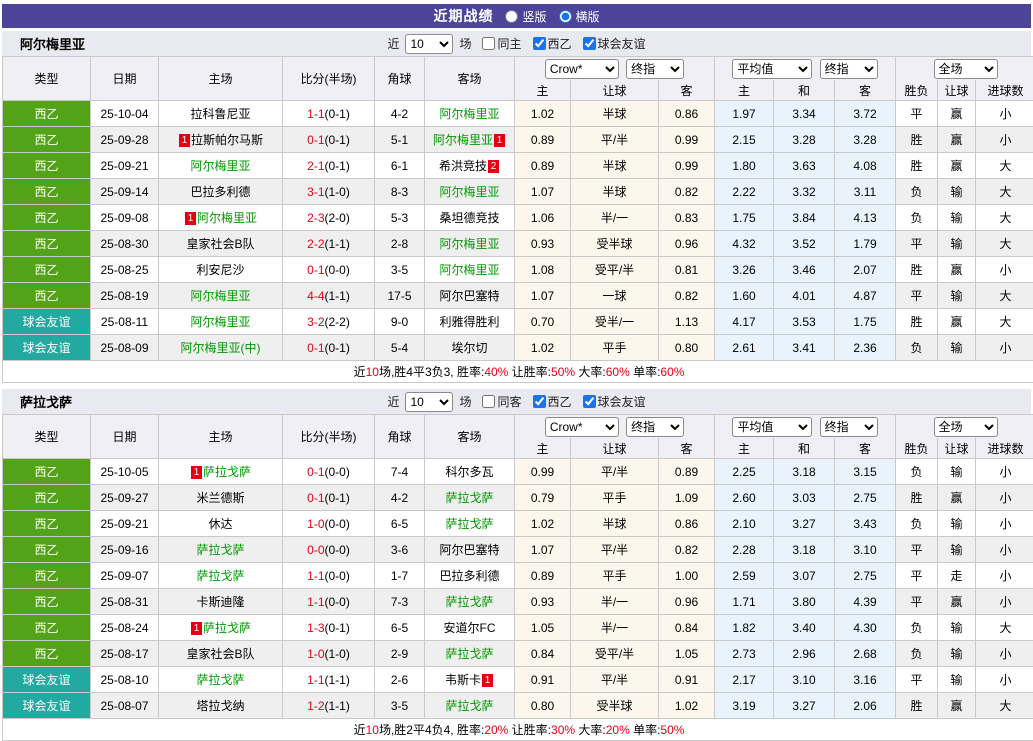 Image resolution: width=1033 pixels, height=741 pixels. Describe the element at coordinates (329, 602) in the screenshot. I see `score-cell: 1-1(0-0)` at that location.